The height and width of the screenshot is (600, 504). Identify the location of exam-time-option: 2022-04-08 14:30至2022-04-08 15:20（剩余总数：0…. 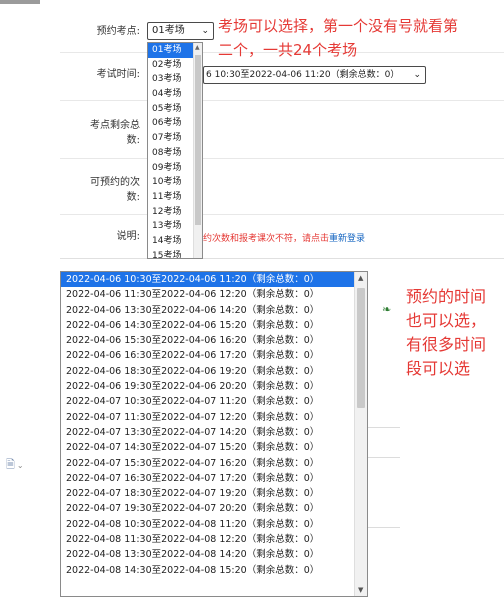
(214, 570).